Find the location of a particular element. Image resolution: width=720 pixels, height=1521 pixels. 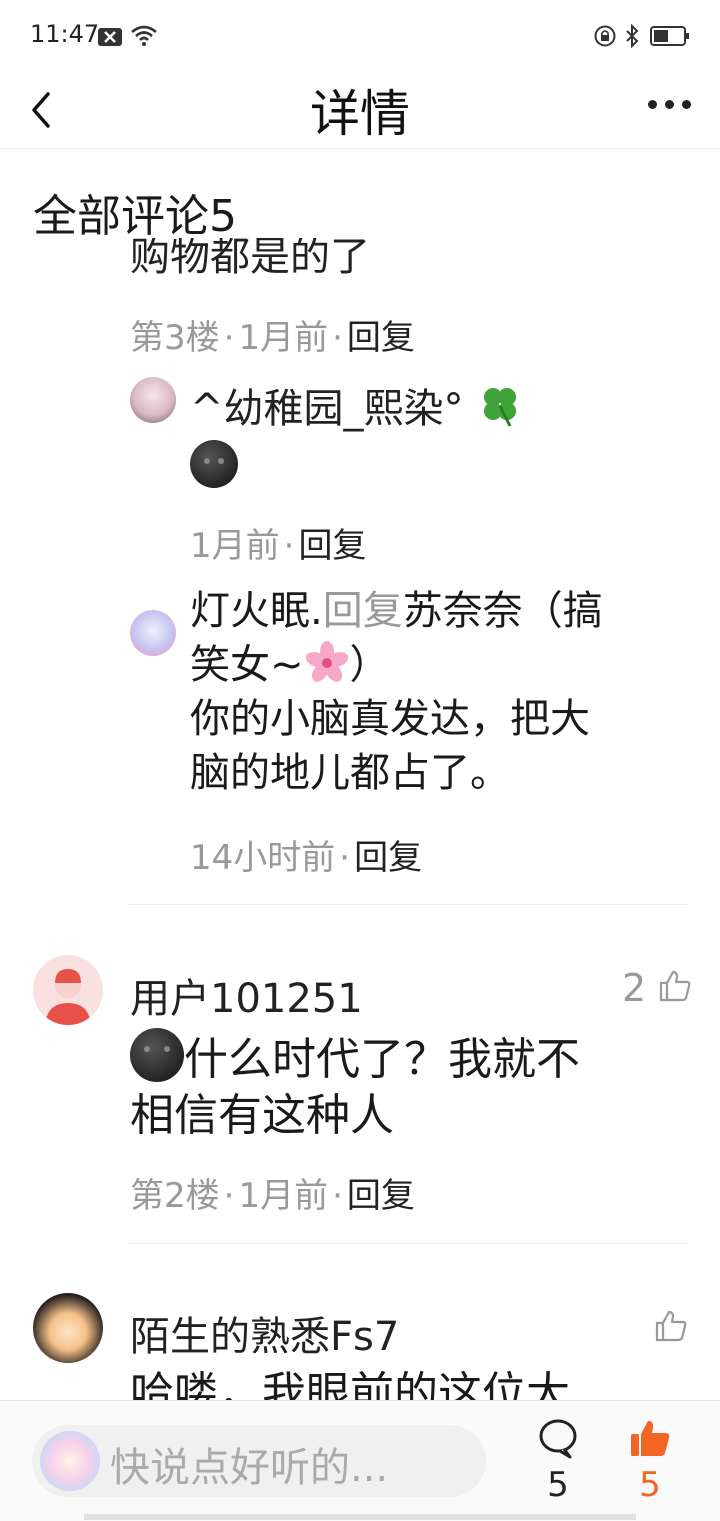

reply-meta: 1月前 · 回复 is located at coordinates (278, 546).